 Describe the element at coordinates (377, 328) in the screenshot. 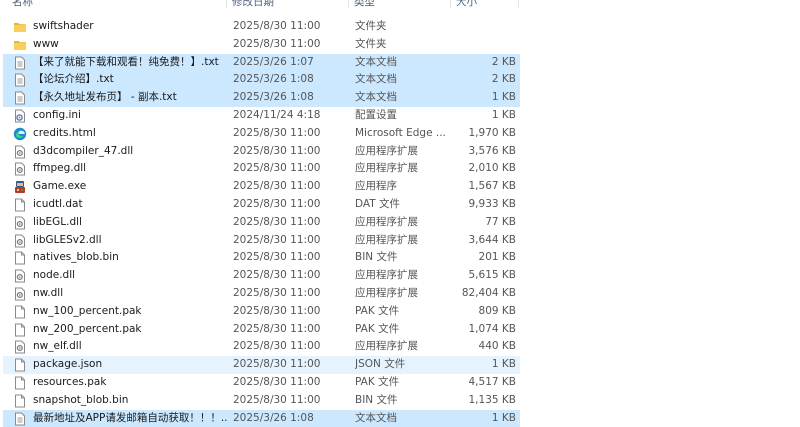

I see `file-type: PAK 文件` at that location.